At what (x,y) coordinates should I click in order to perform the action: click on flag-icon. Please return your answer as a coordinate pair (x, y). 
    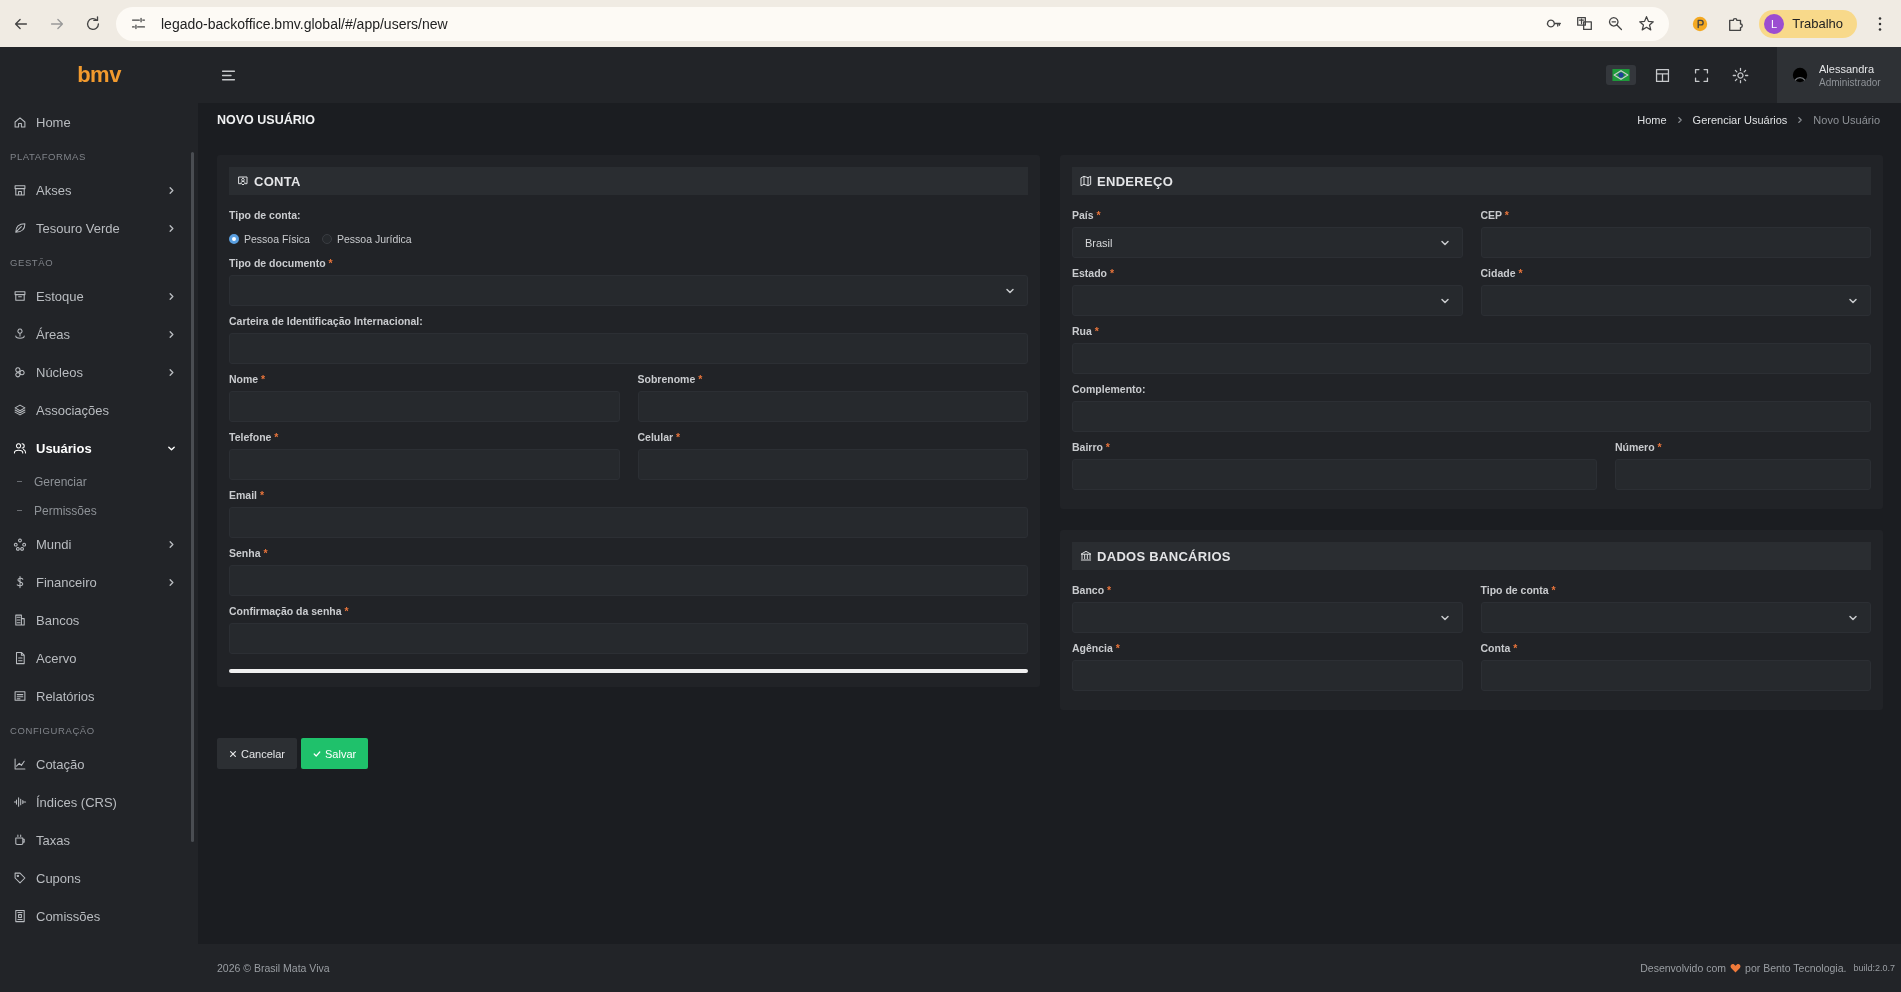
    Looking at the image, I should click on (1621, 75).